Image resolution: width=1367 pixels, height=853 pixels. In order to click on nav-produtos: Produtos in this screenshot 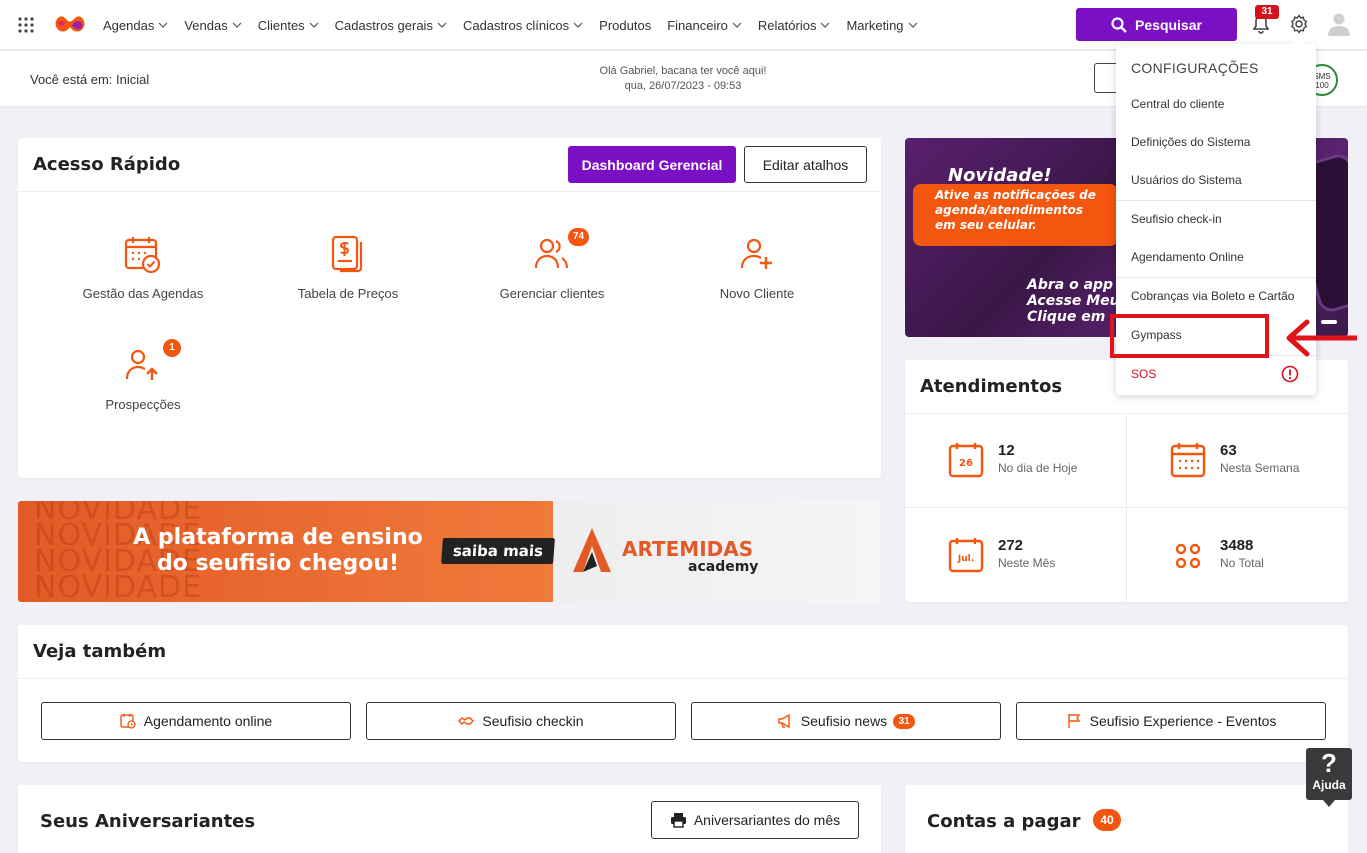, I will do `click(625, 25)`.